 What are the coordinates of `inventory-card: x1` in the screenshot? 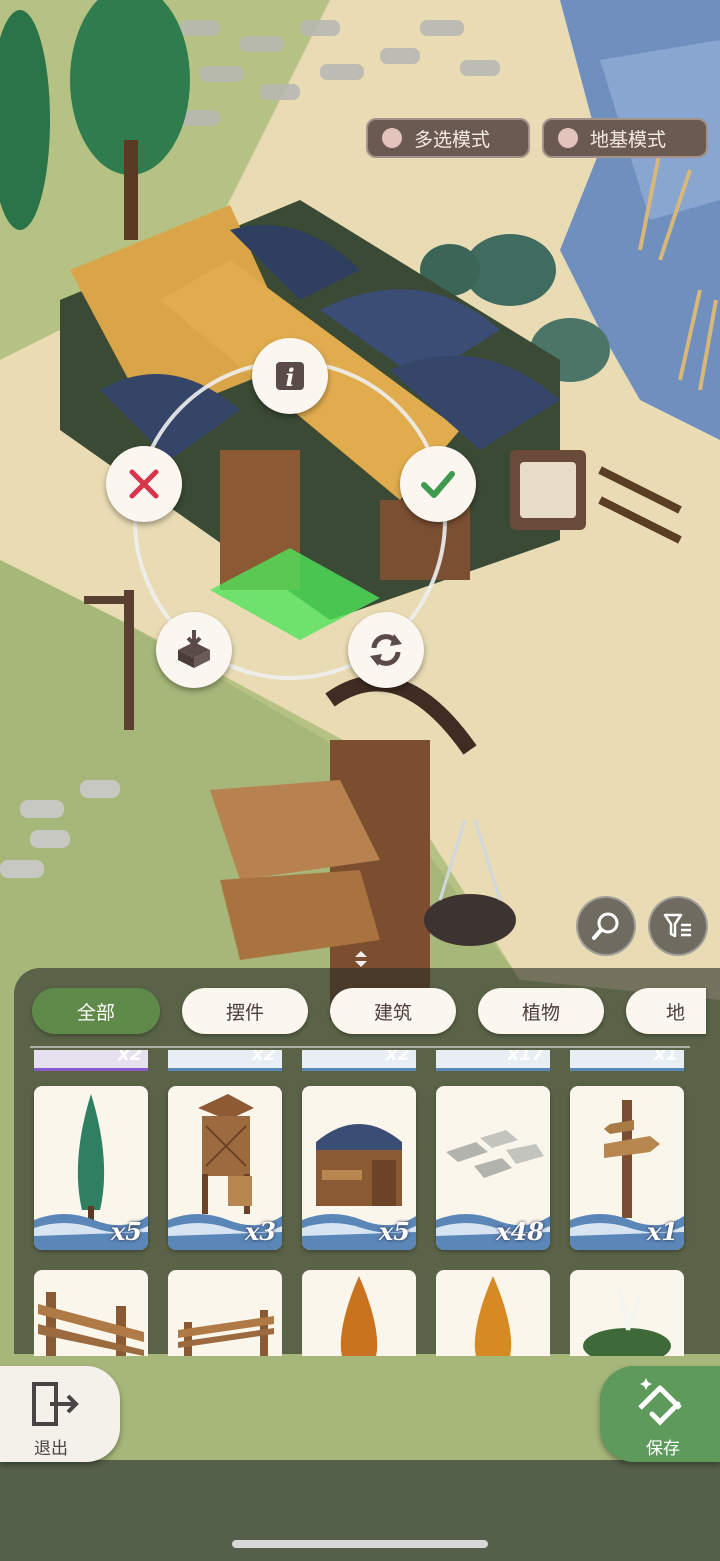 It's located at (627, 1168).